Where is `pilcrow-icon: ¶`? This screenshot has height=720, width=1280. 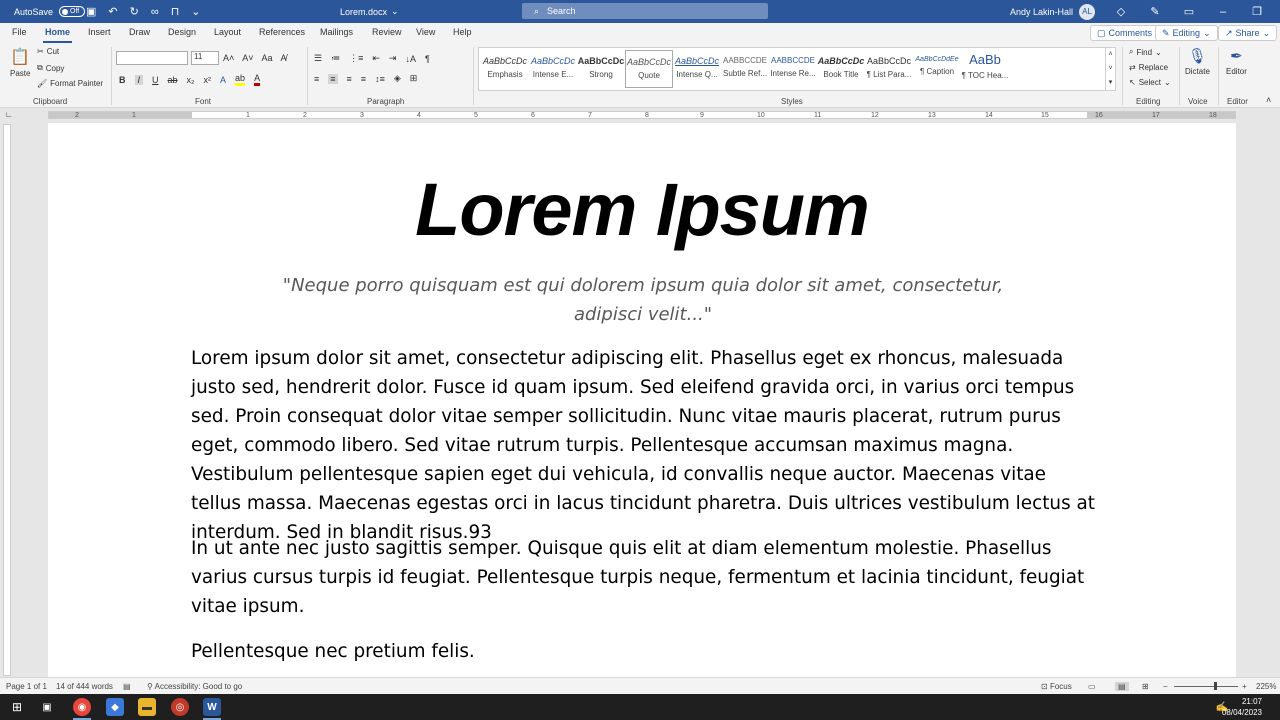 pilcrow-icon: ¶ is located at coordinates (427, 59).